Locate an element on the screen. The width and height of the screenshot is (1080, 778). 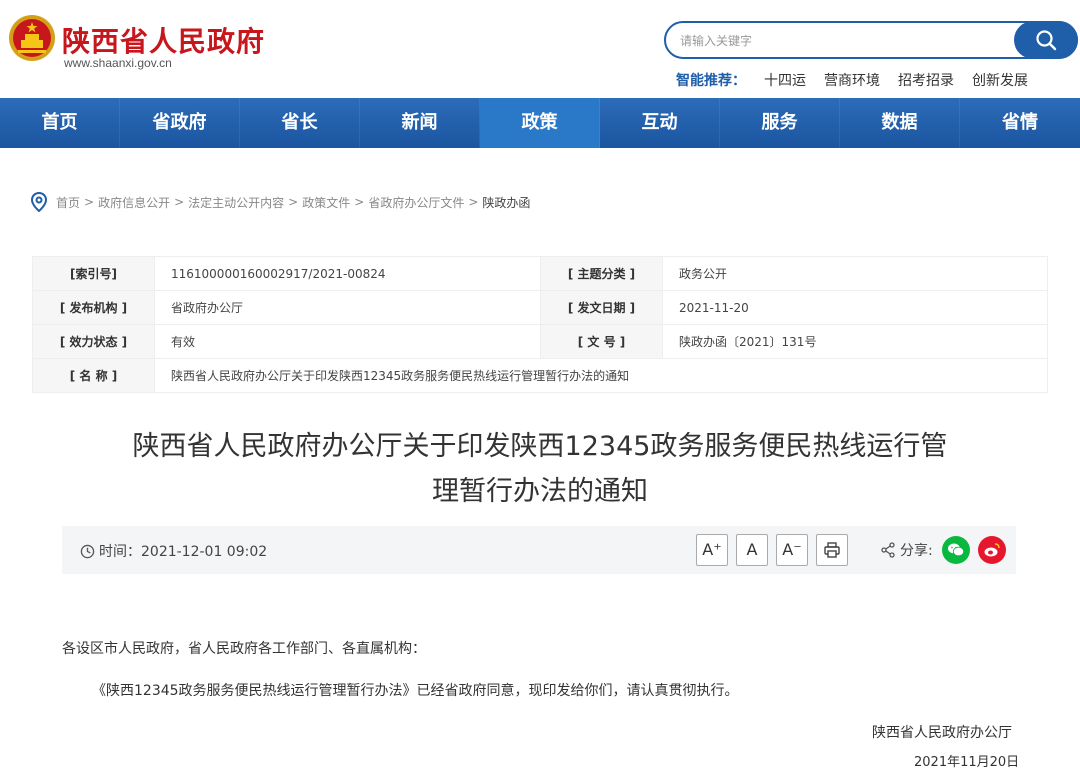
nav-item-government: 省政府 is located at coordinates (180, 123).